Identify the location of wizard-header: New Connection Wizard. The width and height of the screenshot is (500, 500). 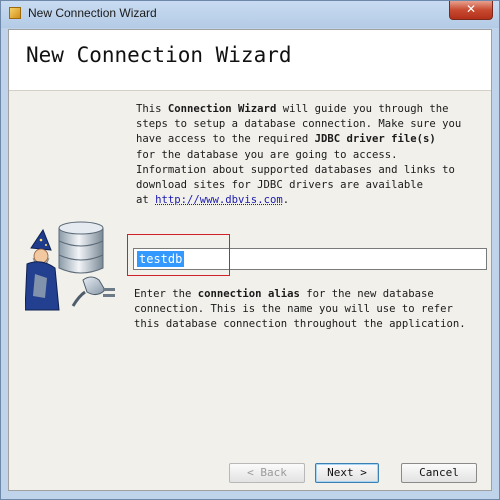
(250, 60).